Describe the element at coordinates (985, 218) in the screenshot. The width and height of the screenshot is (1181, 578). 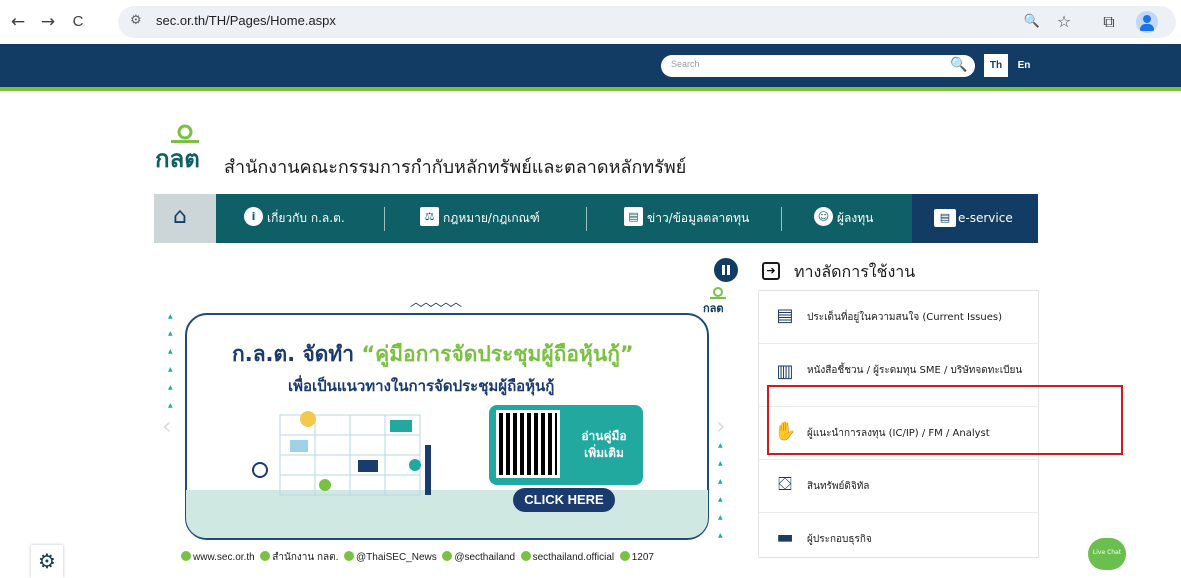
I see `eservice-label: e-service` at that location.